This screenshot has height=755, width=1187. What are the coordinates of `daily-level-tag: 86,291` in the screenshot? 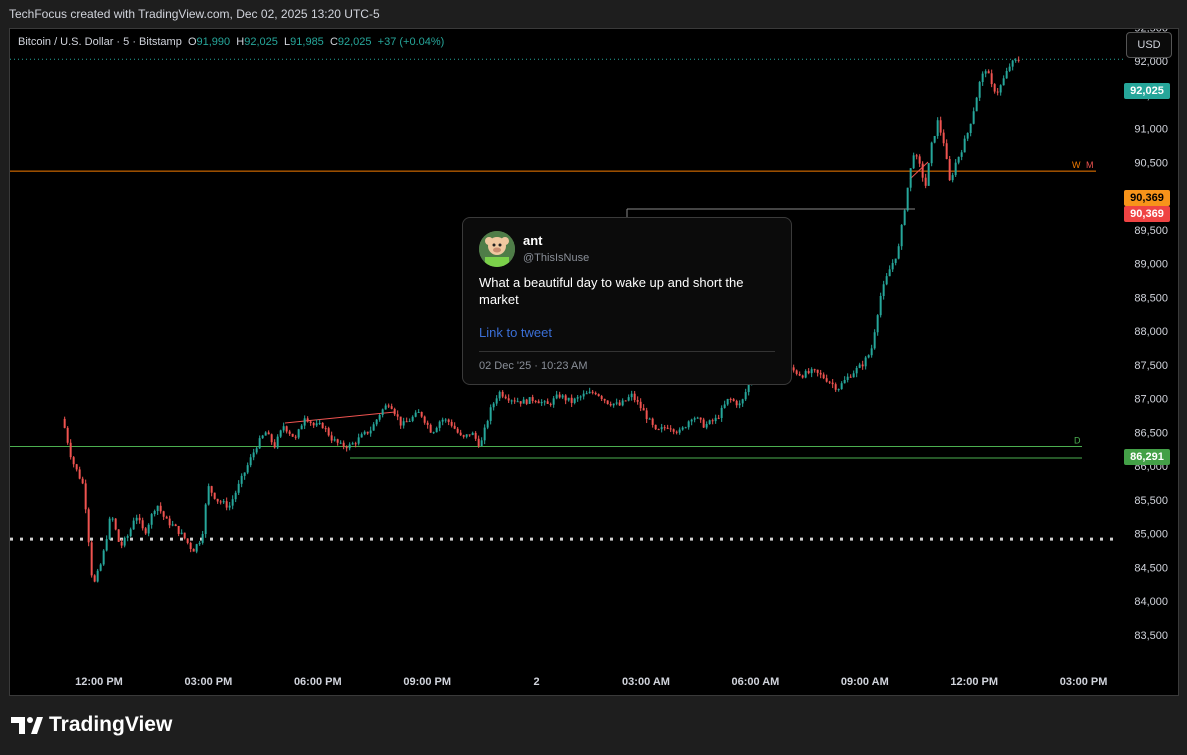 It's located at (1147, 457).